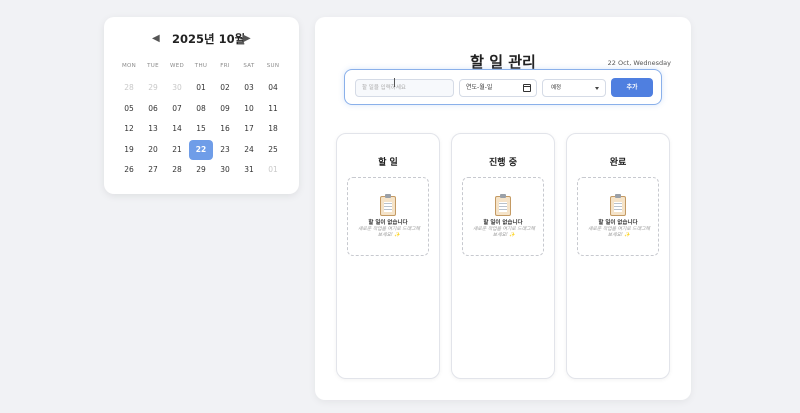 The height and width of the screenshot is (413, 800). I want to click on due-date-field: 연도-월-일, so click(498, 88).